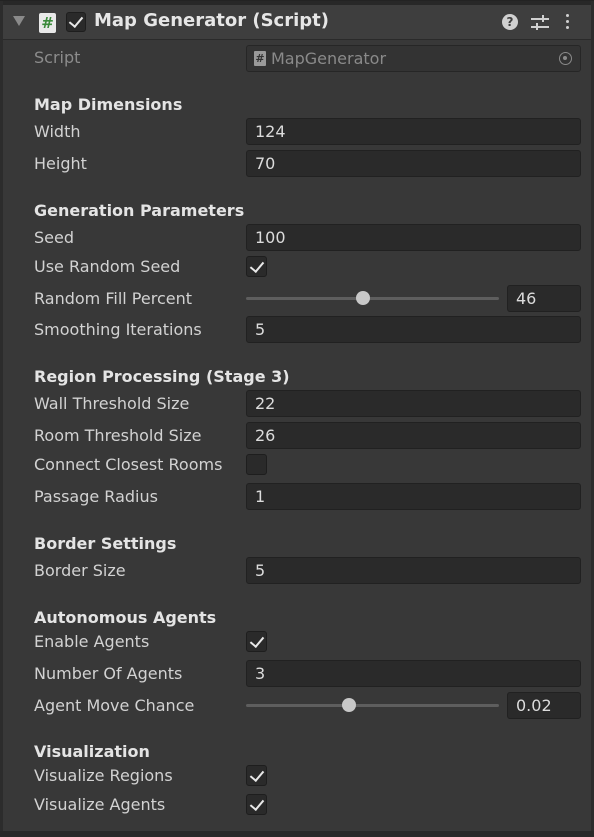  Describe the element at coordinates (54, 237) in the screenshot. I see `seed-label: Seed` at that location.